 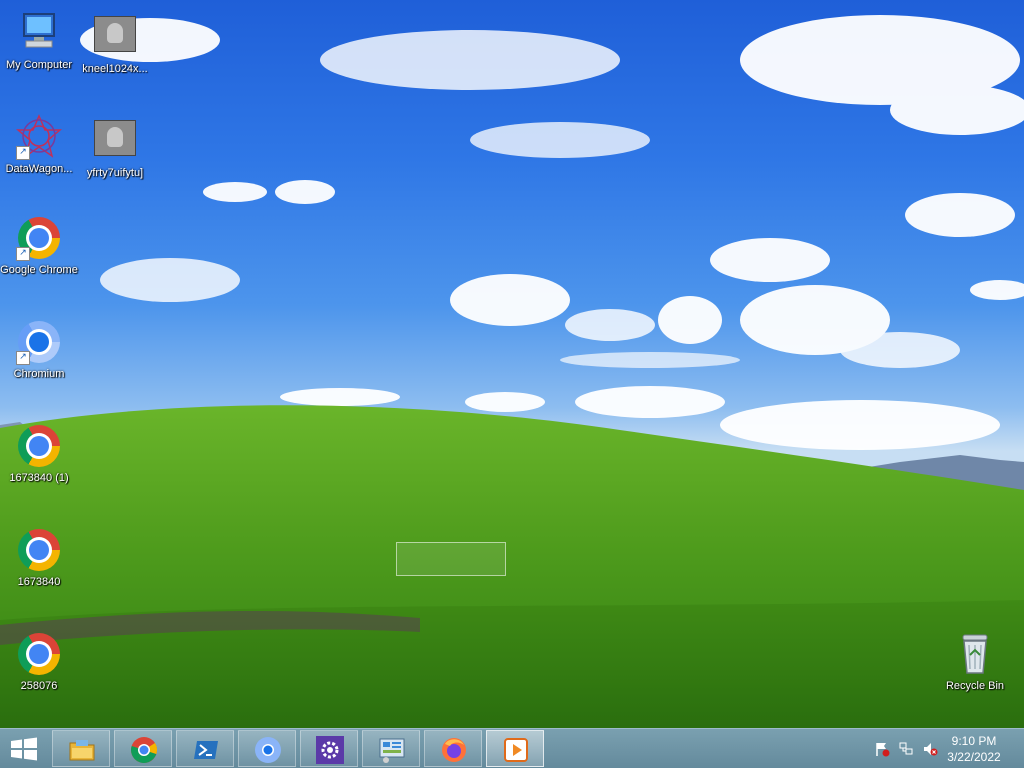 What do you see at coordinates (882, 749) in the screenshot?
I see `action-center-flag-icon` at bounding box center [882, 749].